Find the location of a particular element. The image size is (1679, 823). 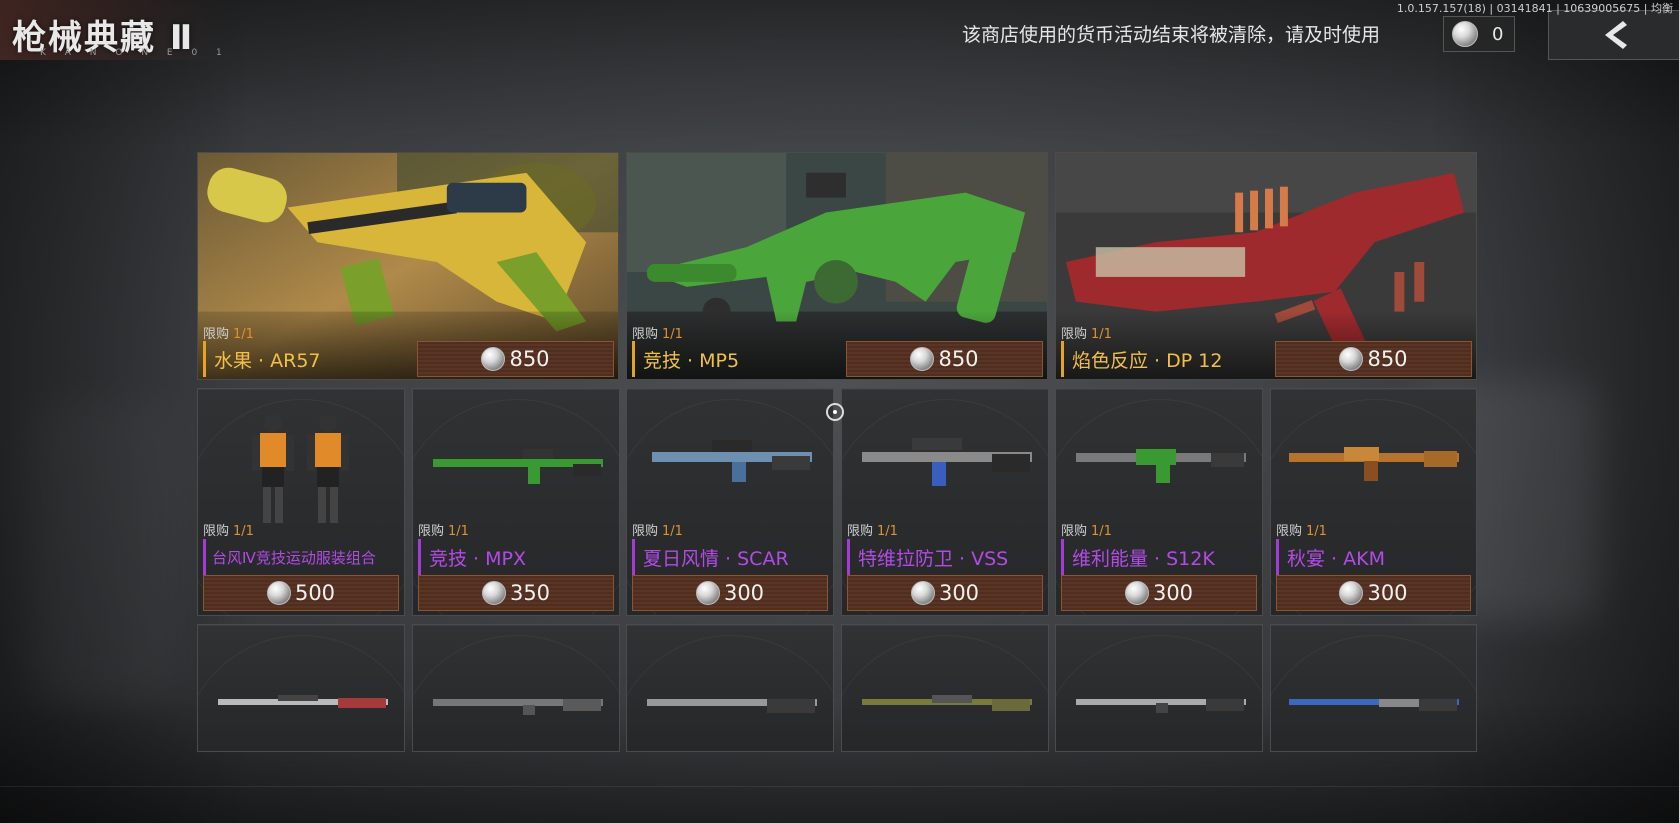

item-name: 竞技 · MP5 is located at coordinates (732, 359).